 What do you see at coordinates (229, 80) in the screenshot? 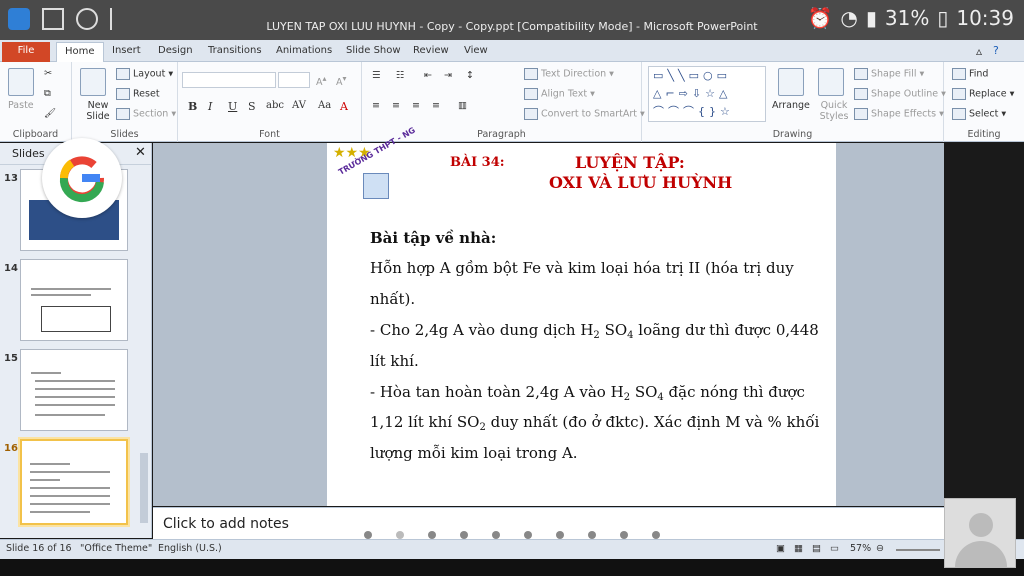
I see `font-name-combo` at bounding box center [229, 80].